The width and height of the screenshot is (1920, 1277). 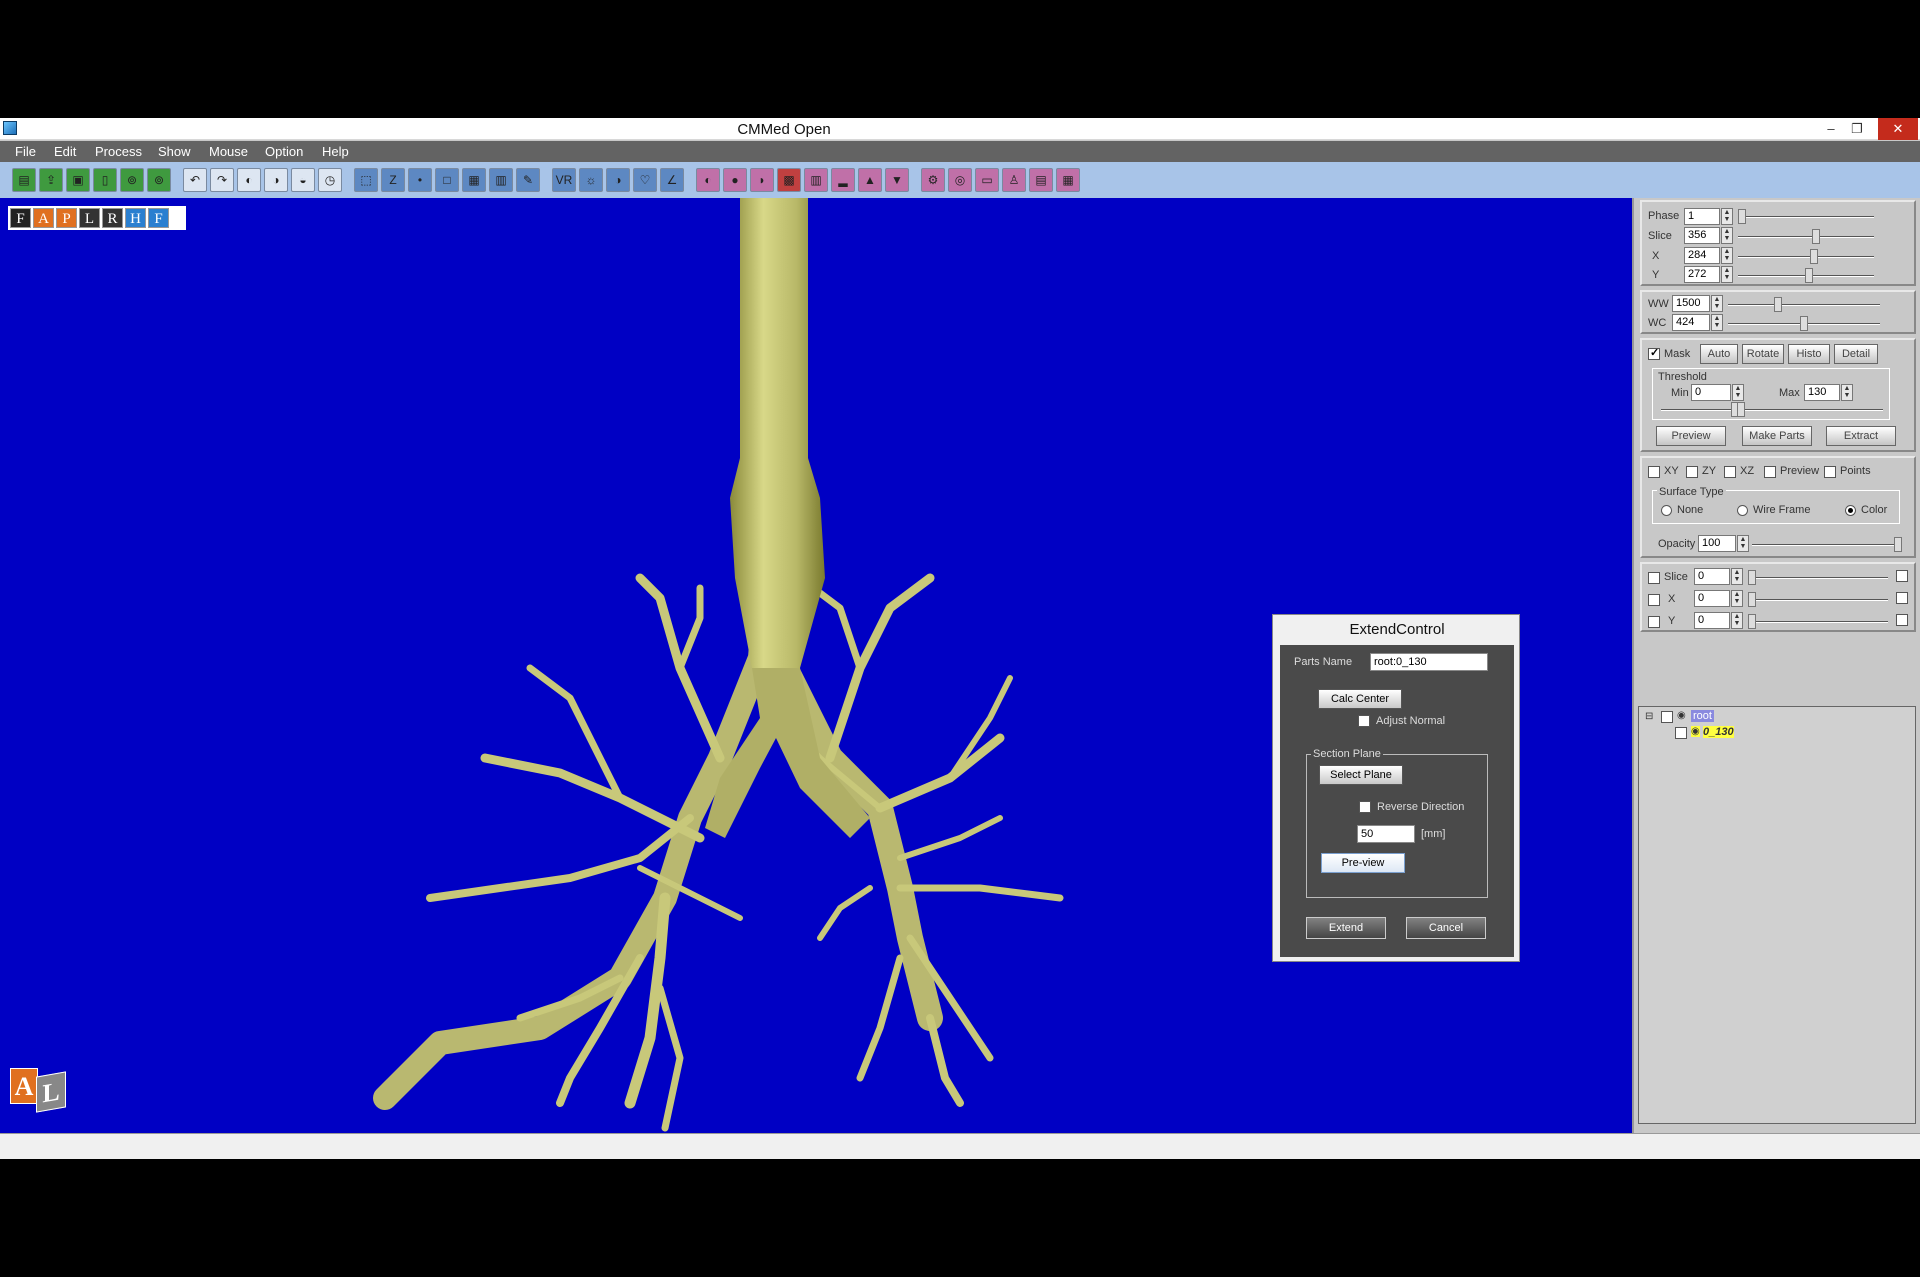 I want to click on cut-slice-slider, so click(x=1818, y=577).